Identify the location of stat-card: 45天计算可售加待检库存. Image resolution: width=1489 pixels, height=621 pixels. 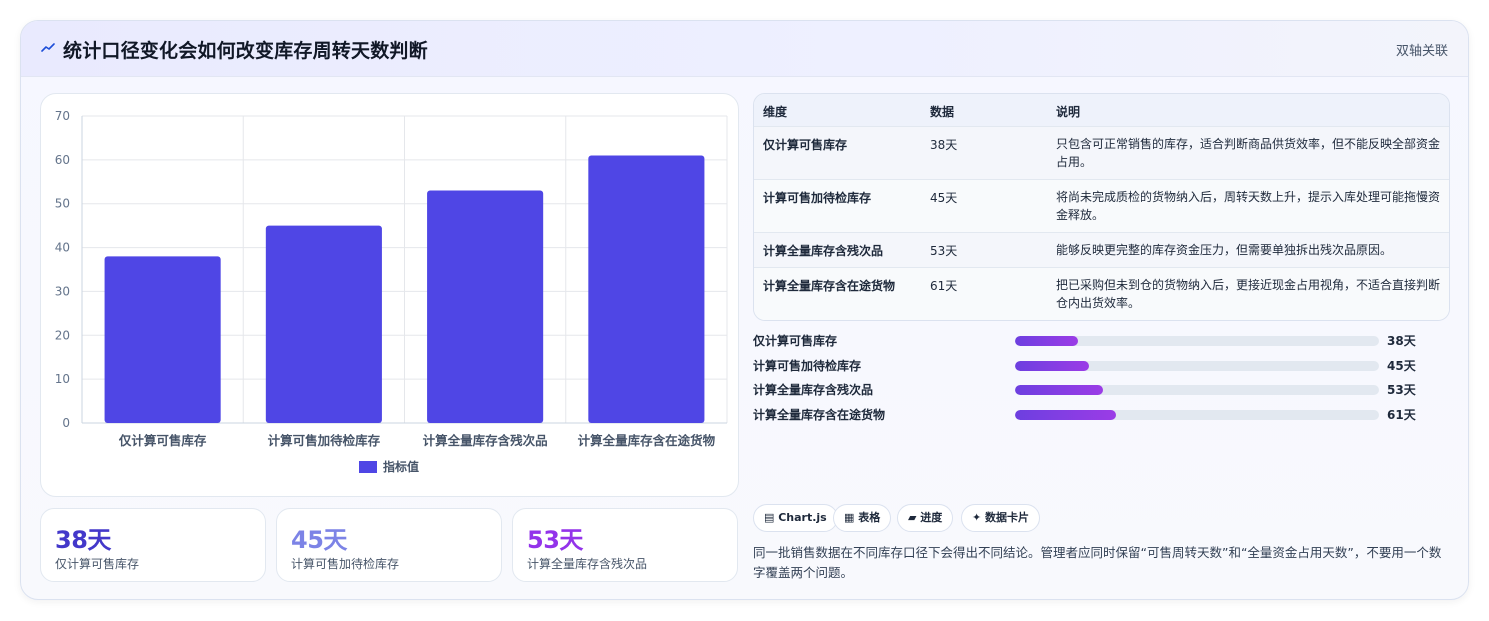
(389, 545).